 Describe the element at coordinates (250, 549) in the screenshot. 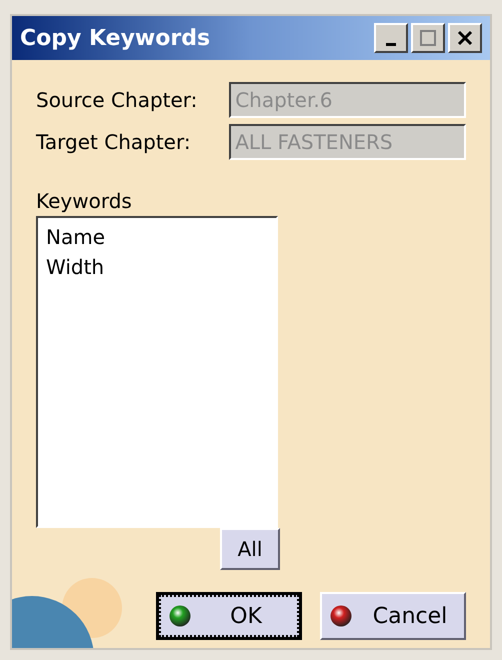

I see `all-button: All` at that location.